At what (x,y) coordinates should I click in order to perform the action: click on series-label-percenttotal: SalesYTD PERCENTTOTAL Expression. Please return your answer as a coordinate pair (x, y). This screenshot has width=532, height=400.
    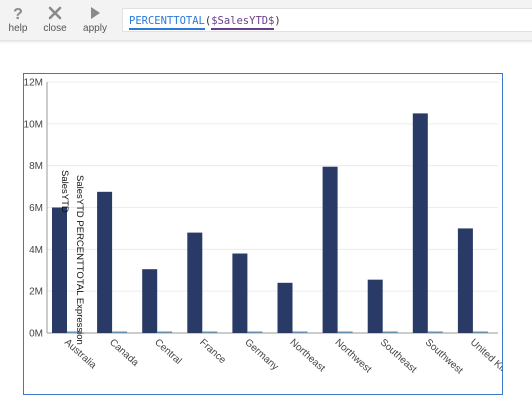
    Looking at the image, I should click on (79, 260).